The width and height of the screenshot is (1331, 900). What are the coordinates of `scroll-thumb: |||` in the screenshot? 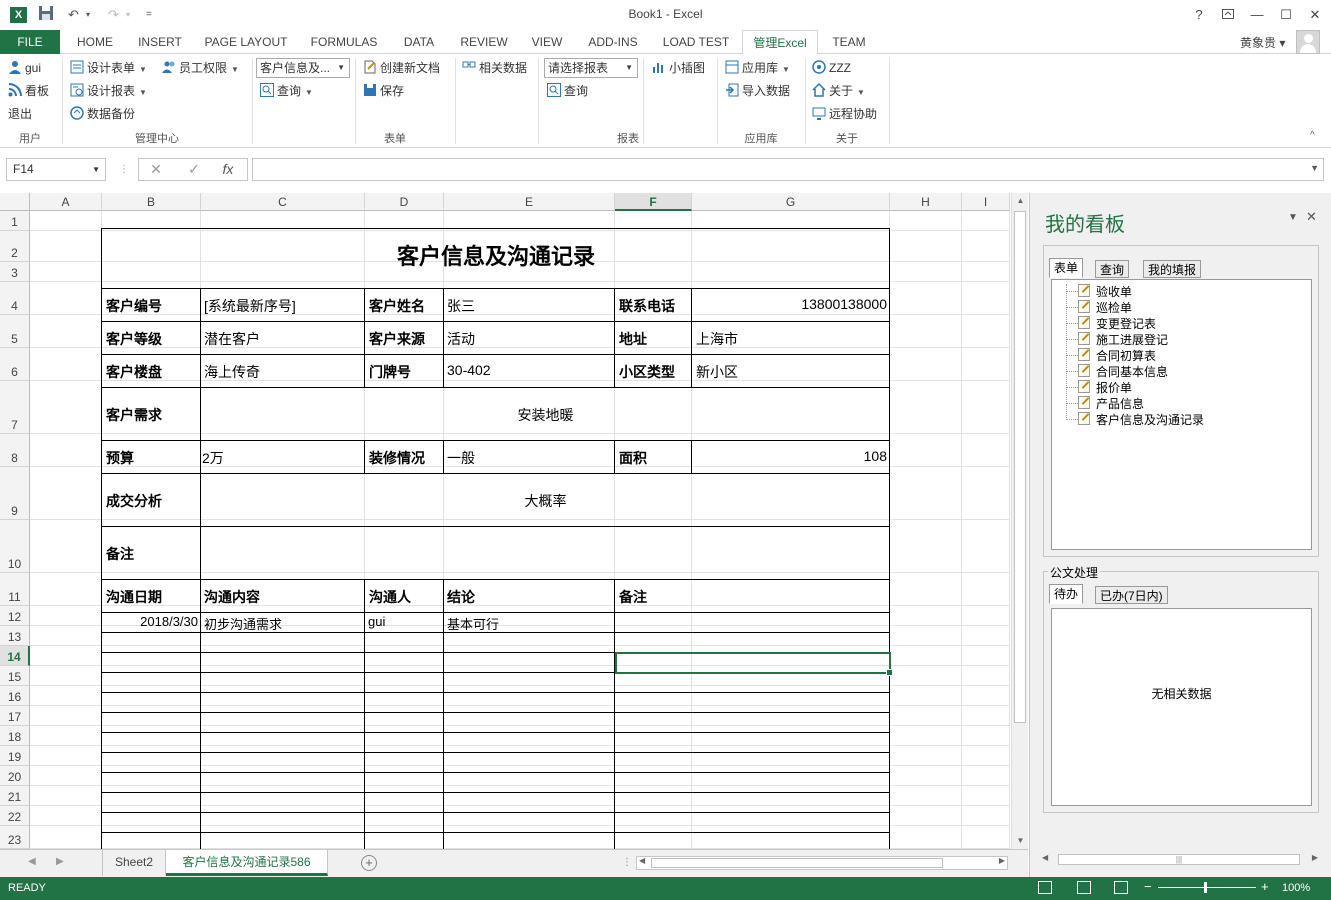 It's located at (1179, 859).